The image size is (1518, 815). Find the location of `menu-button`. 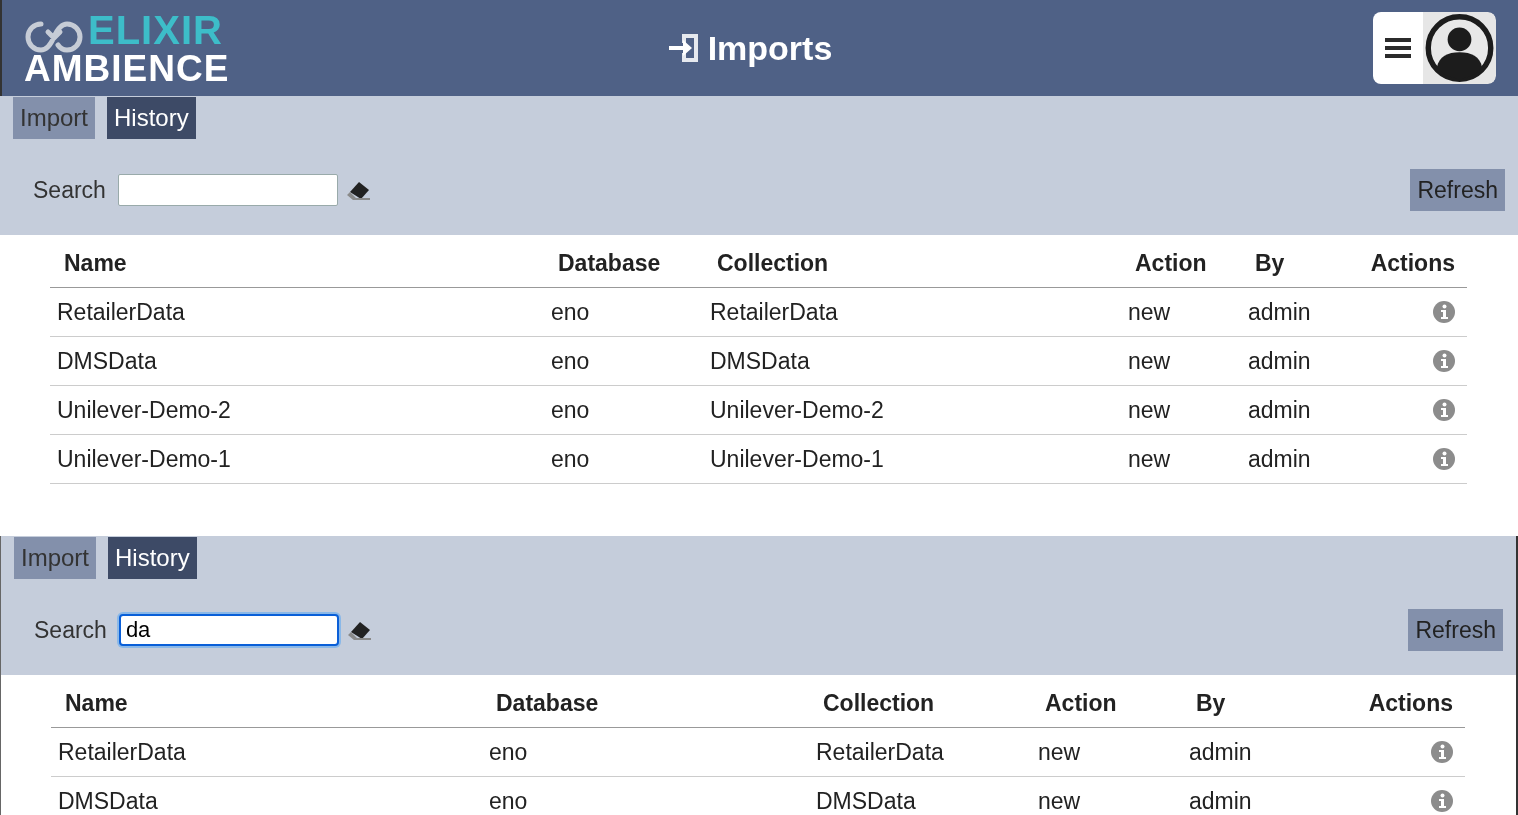

menu-button is located at coordinates (1398, 48).